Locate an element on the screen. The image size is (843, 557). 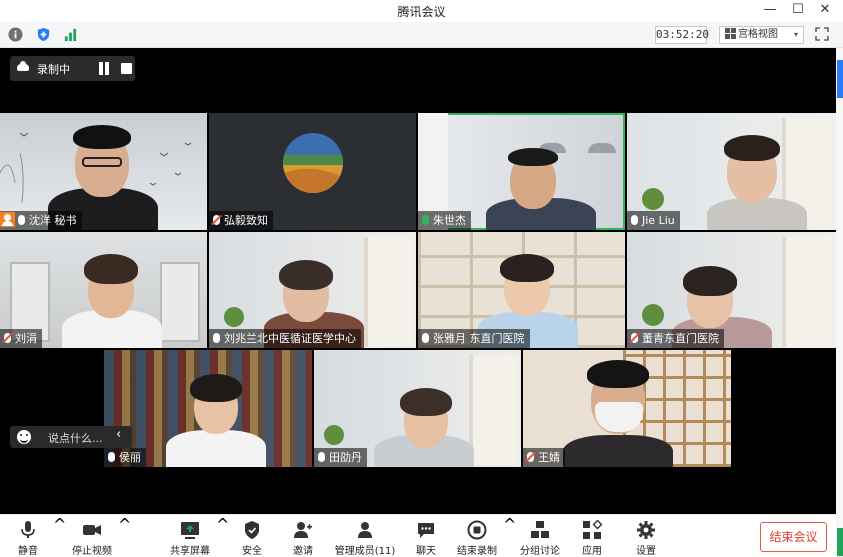
mic-muted-icon is located at coordinates (216, 220).